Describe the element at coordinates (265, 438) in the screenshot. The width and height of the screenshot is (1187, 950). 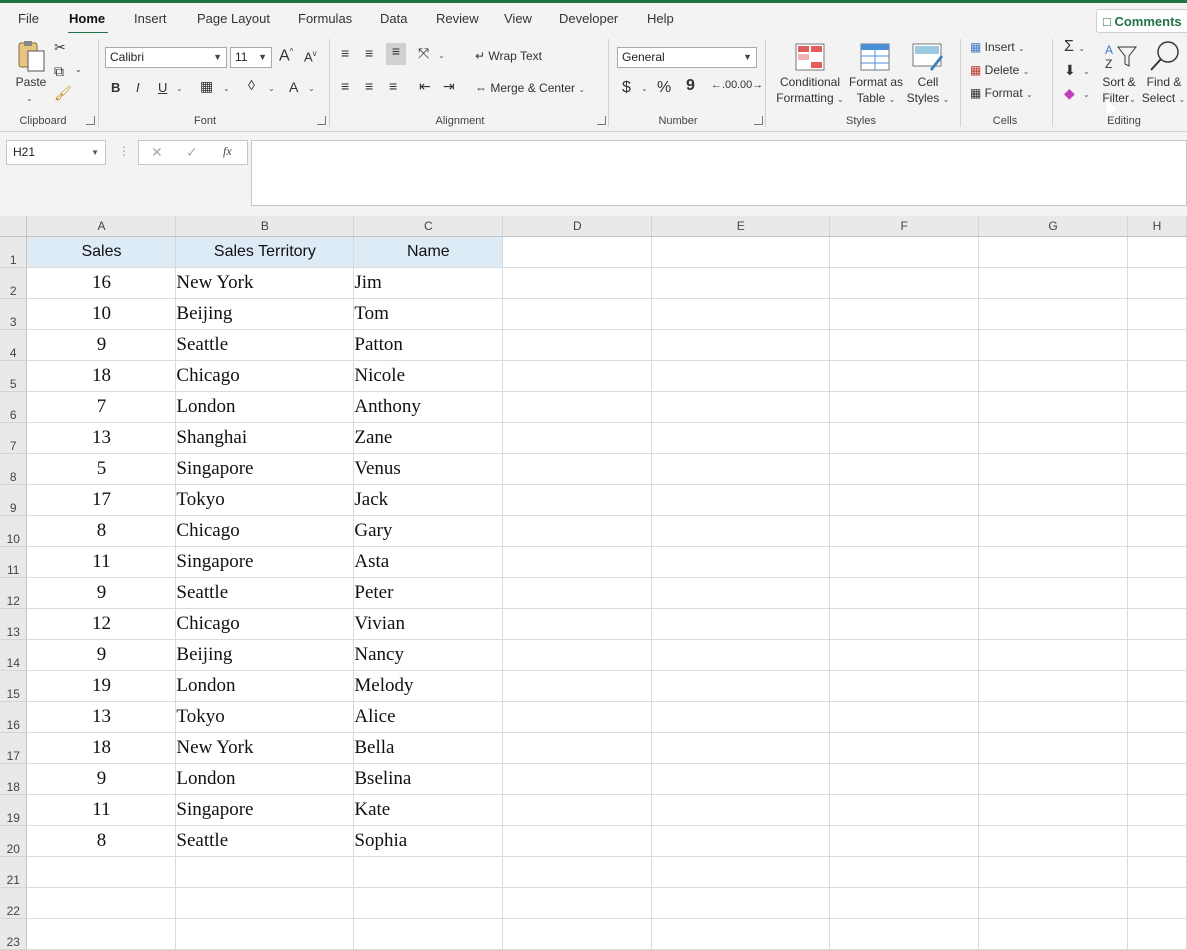
I see `cell: Shanghai` at that location.